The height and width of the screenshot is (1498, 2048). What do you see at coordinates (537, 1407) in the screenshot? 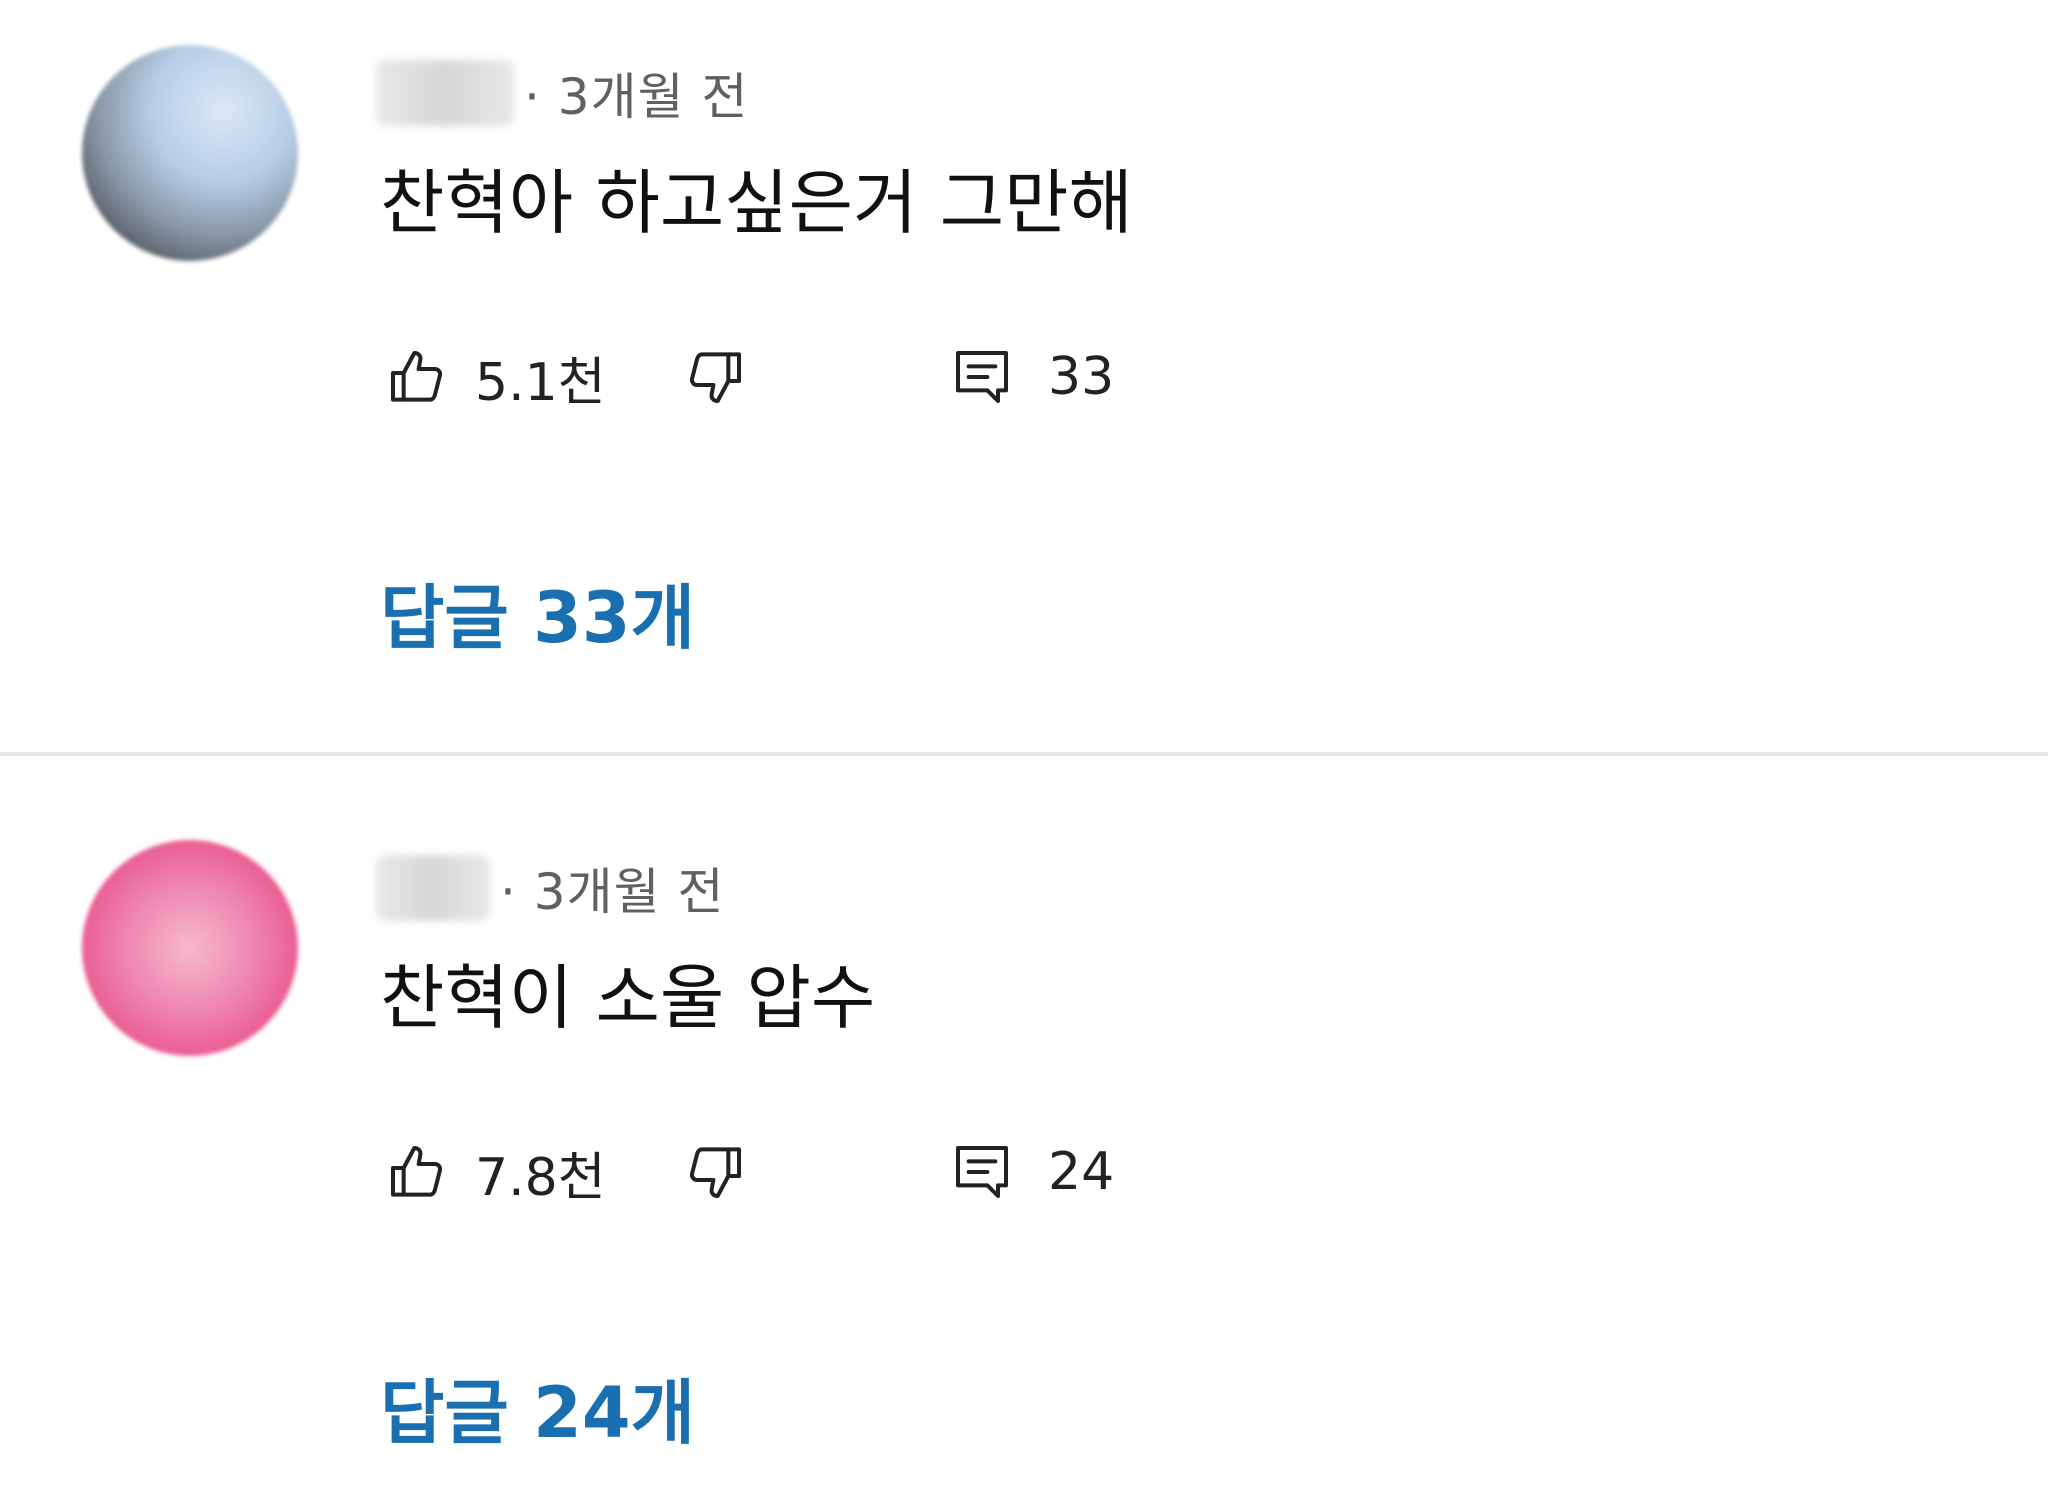
I see `view-replies-button: 답글 24개` at bounding box center [537, 1407].